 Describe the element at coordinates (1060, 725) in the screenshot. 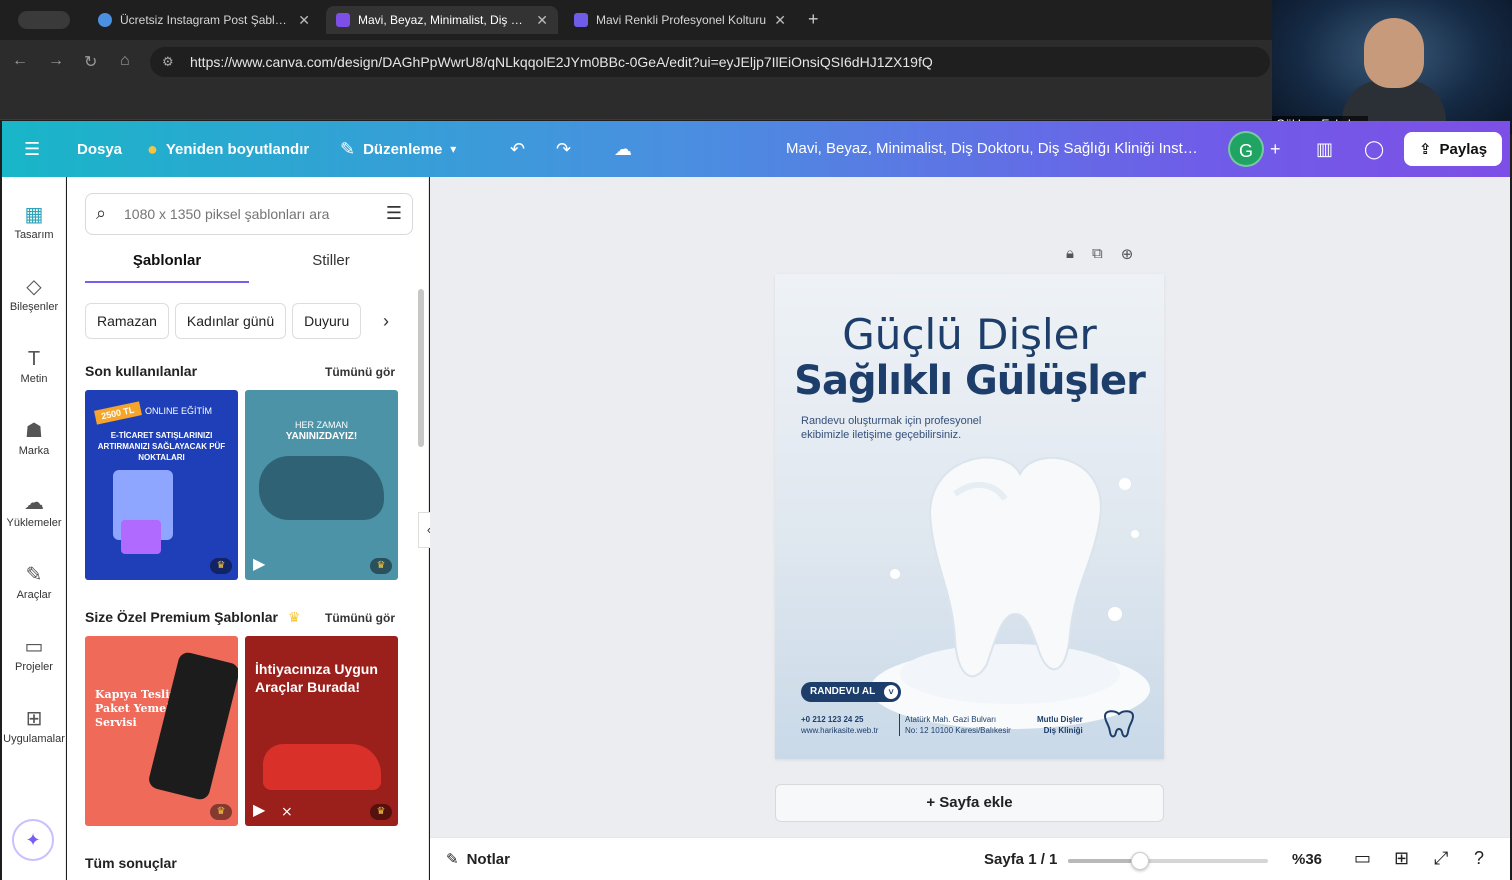

I see `design-clinic-name: Mutlu Dişler Diş Kliniği` at that location.